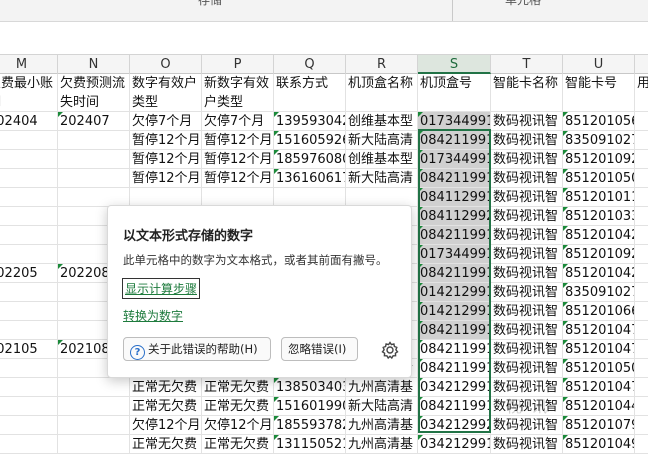  I want to click on table-cell: 创维基本型, so click(382, 121).